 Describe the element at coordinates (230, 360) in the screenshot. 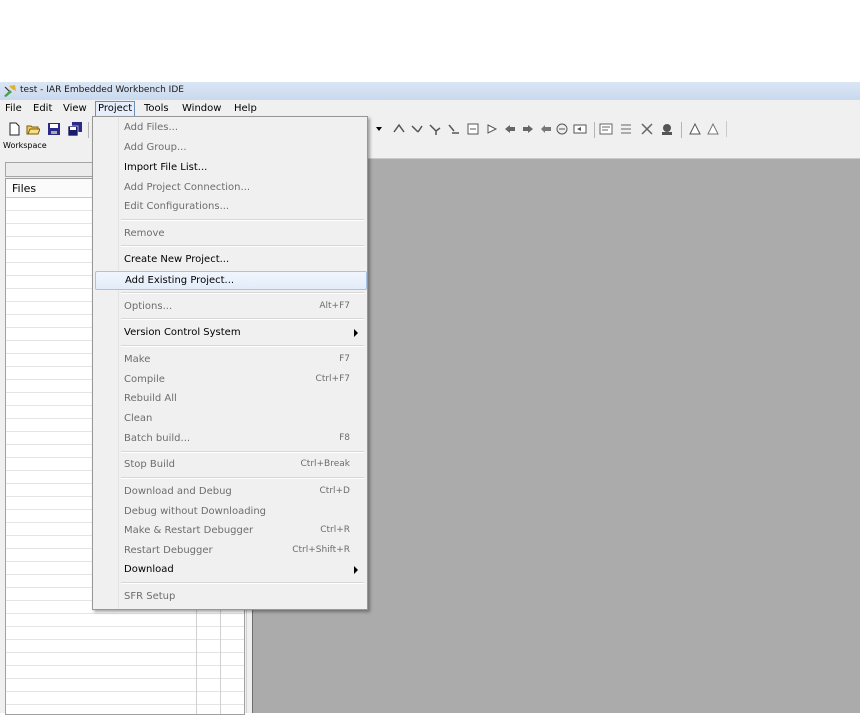

I see `menu-item-make: Make F7` at that location.